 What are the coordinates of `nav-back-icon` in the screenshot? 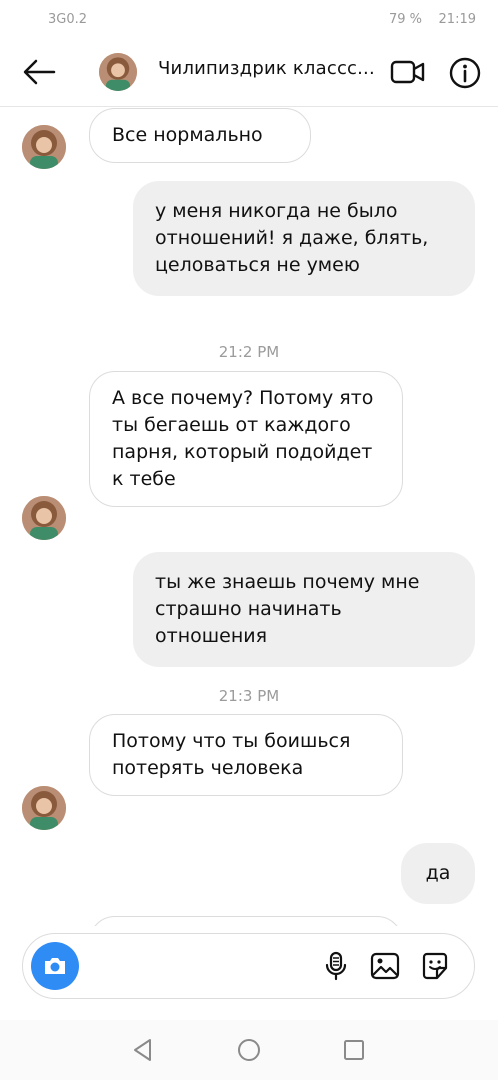 It's located at (143, 1050).